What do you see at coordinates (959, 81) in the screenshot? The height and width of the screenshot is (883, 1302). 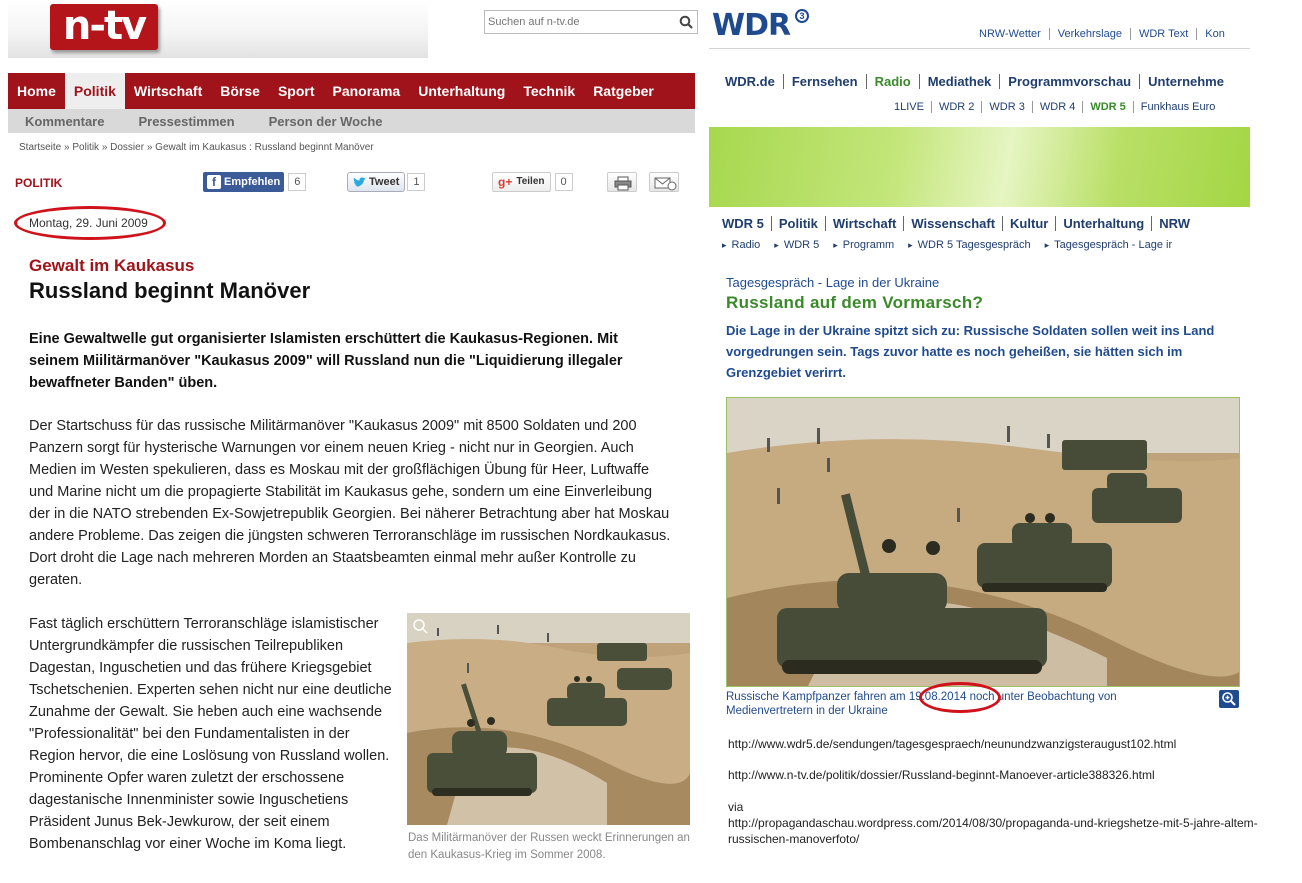 I see `mainnav-mediathek: Mediathek` at bounding box center [959, 81].